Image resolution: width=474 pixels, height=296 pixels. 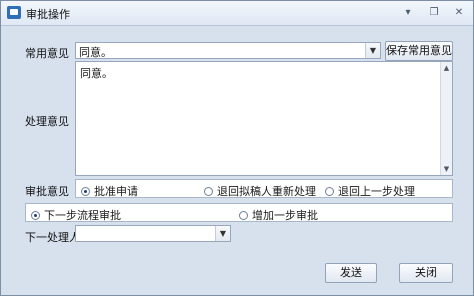 I want to click on app-icon, so click(x=14, y=12).